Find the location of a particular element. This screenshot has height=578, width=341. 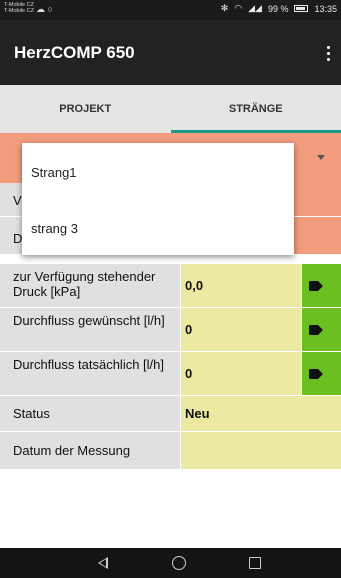

dropdown-arrow-icon is located at coordinates (321, 157).